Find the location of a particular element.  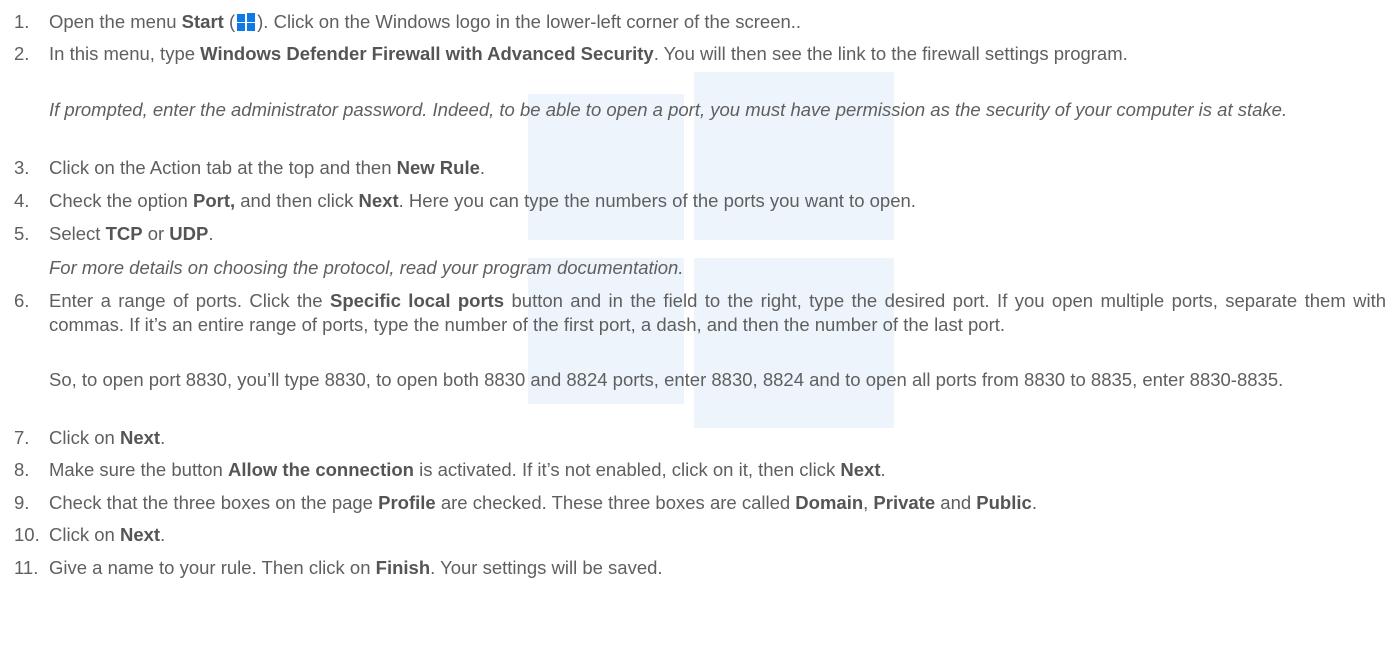

step-number: 8. is located at coordinates (22, 469).